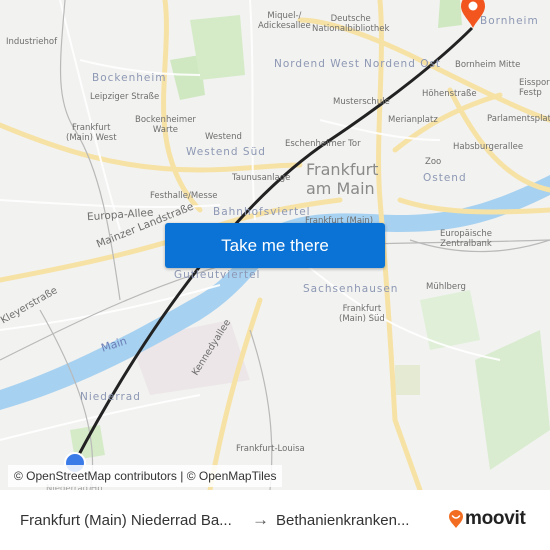 The image size is (550, 550). I want to click on map-label: Bornheim Mitte, so click(488, 65).